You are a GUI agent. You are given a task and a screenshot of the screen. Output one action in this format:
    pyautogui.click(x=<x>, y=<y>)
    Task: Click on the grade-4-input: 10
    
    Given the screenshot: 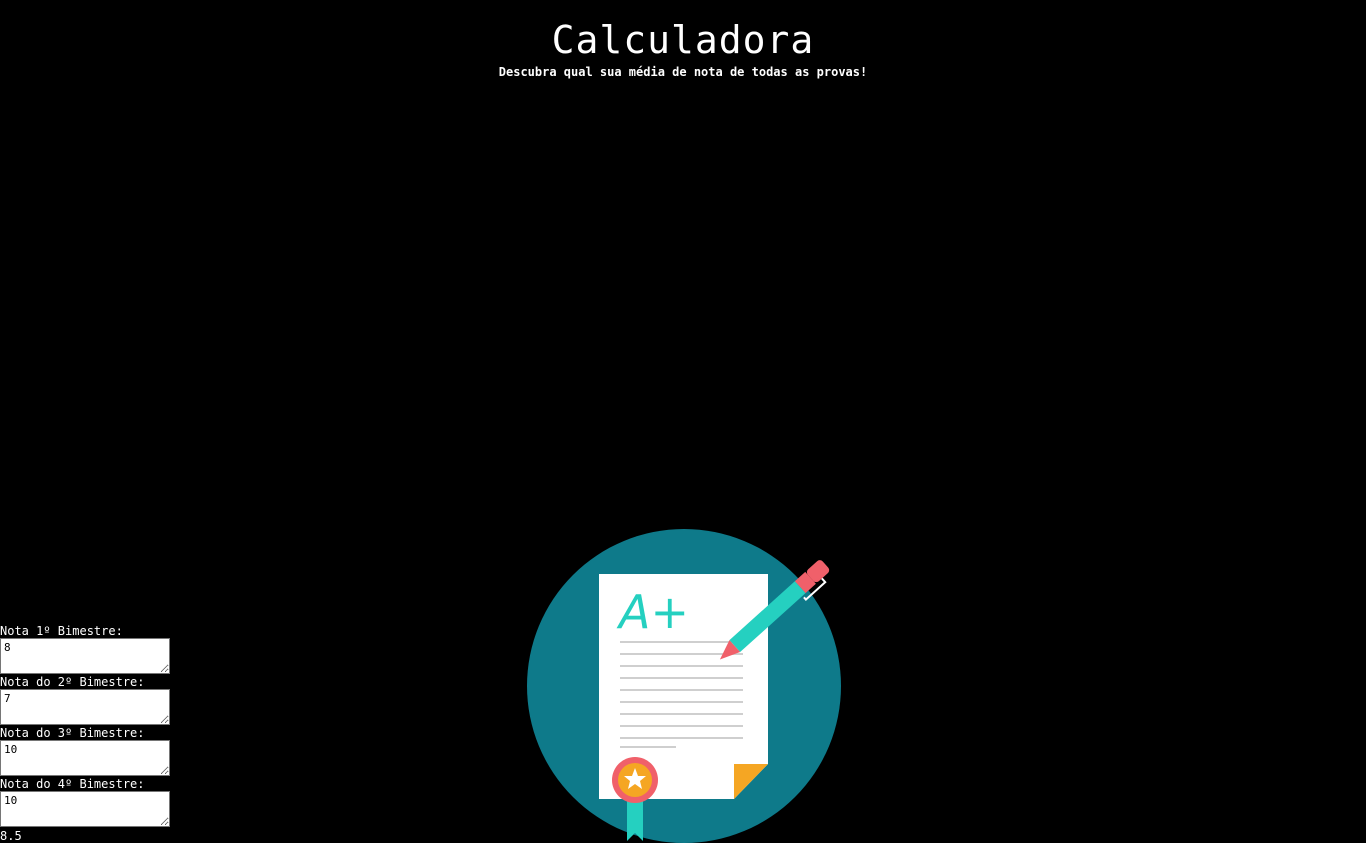 What is the action you would take?
    pyautogui.click(x=85, y=809)
    